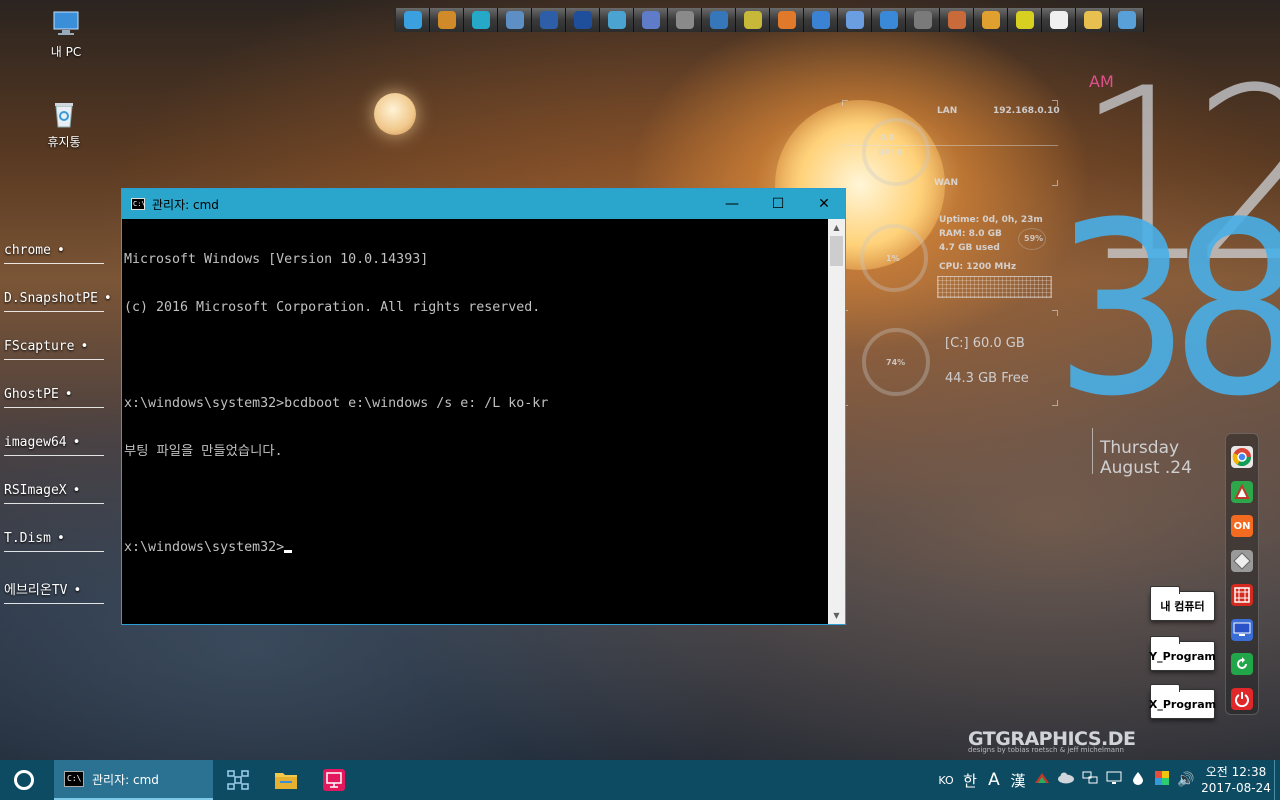 The width and height of the screenshot is (1280, 800). What do you see at coordinates (51, 298) in the screenshot?
I see `launcher-label: D.SnapshotPE` at bounding box center [51, 298].